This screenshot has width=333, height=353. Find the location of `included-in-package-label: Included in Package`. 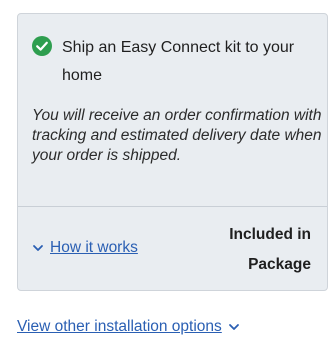

included-in-package-label: Included in Package is located at coordinates (270, 249).